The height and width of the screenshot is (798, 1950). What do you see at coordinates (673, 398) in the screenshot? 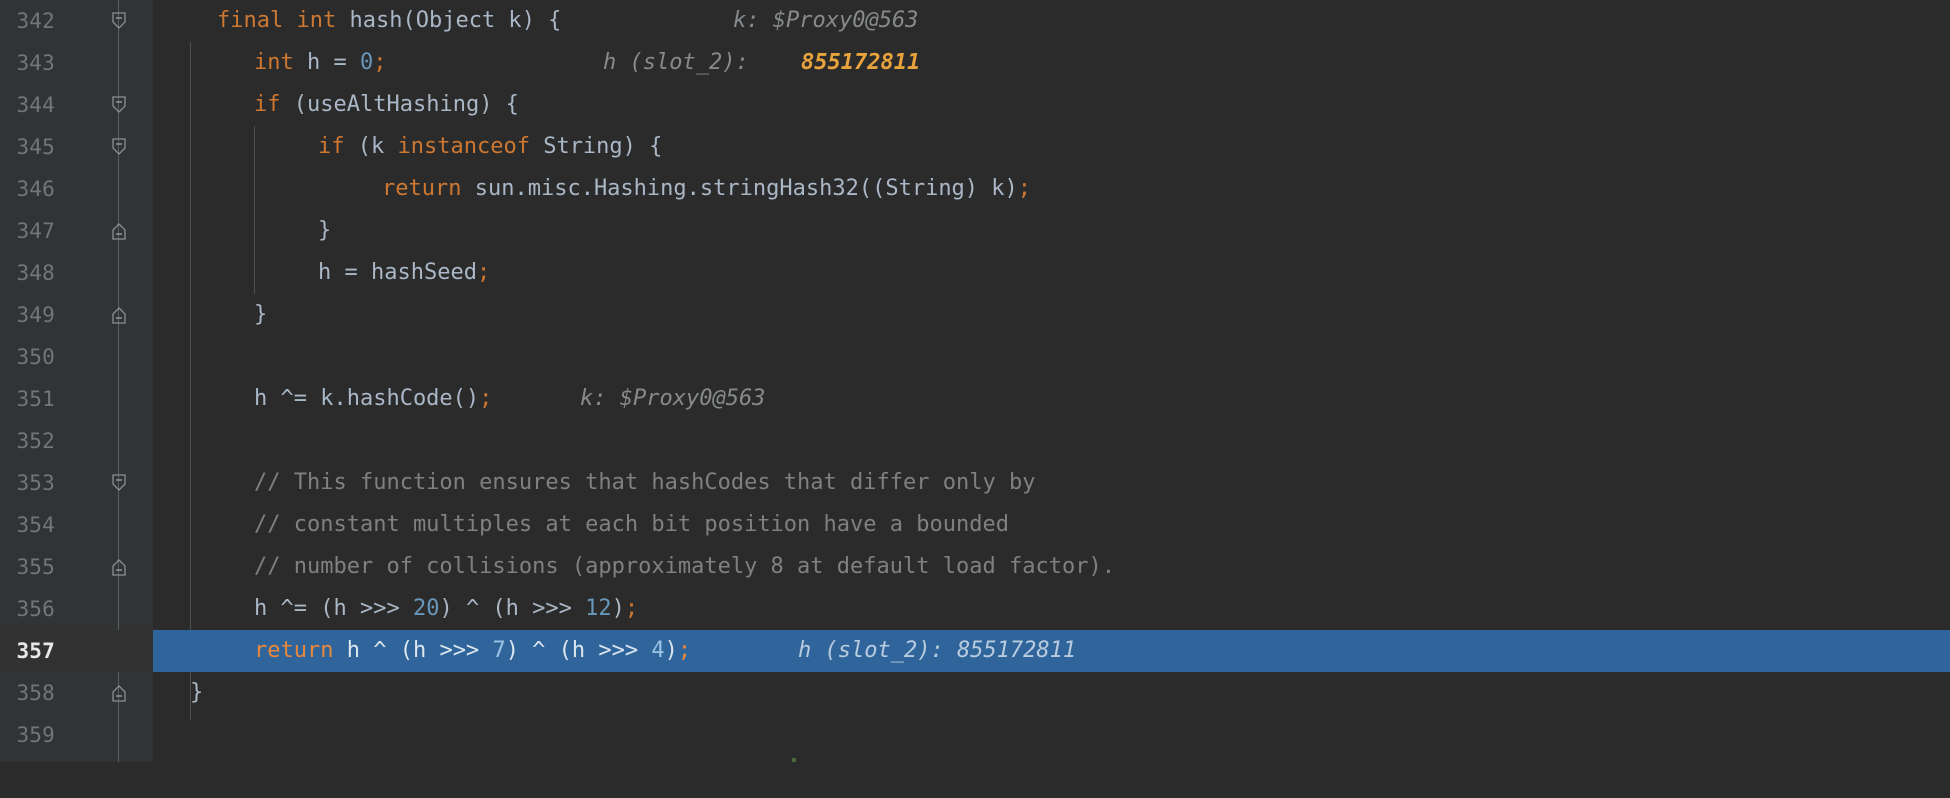
I see `inline-hint-351: k: $Proxy0@563` at bounding box center [673, 398].